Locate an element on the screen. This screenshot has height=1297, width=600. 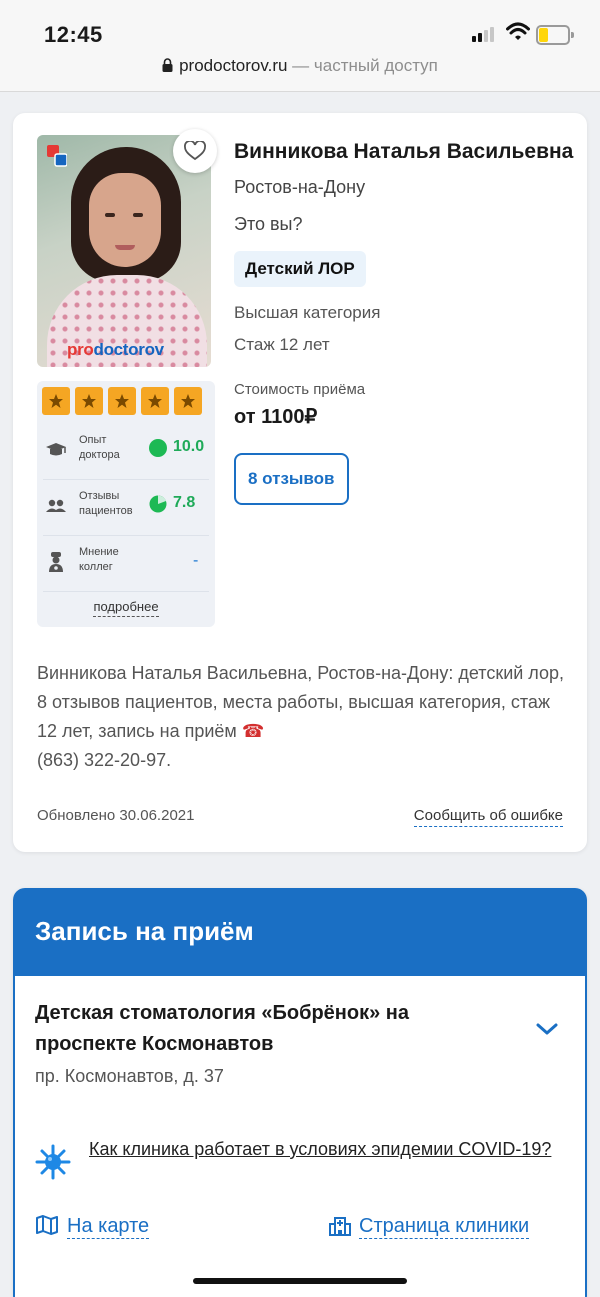
clinic-links: На карте Страница клиники is located at coordinates (300, 1229).